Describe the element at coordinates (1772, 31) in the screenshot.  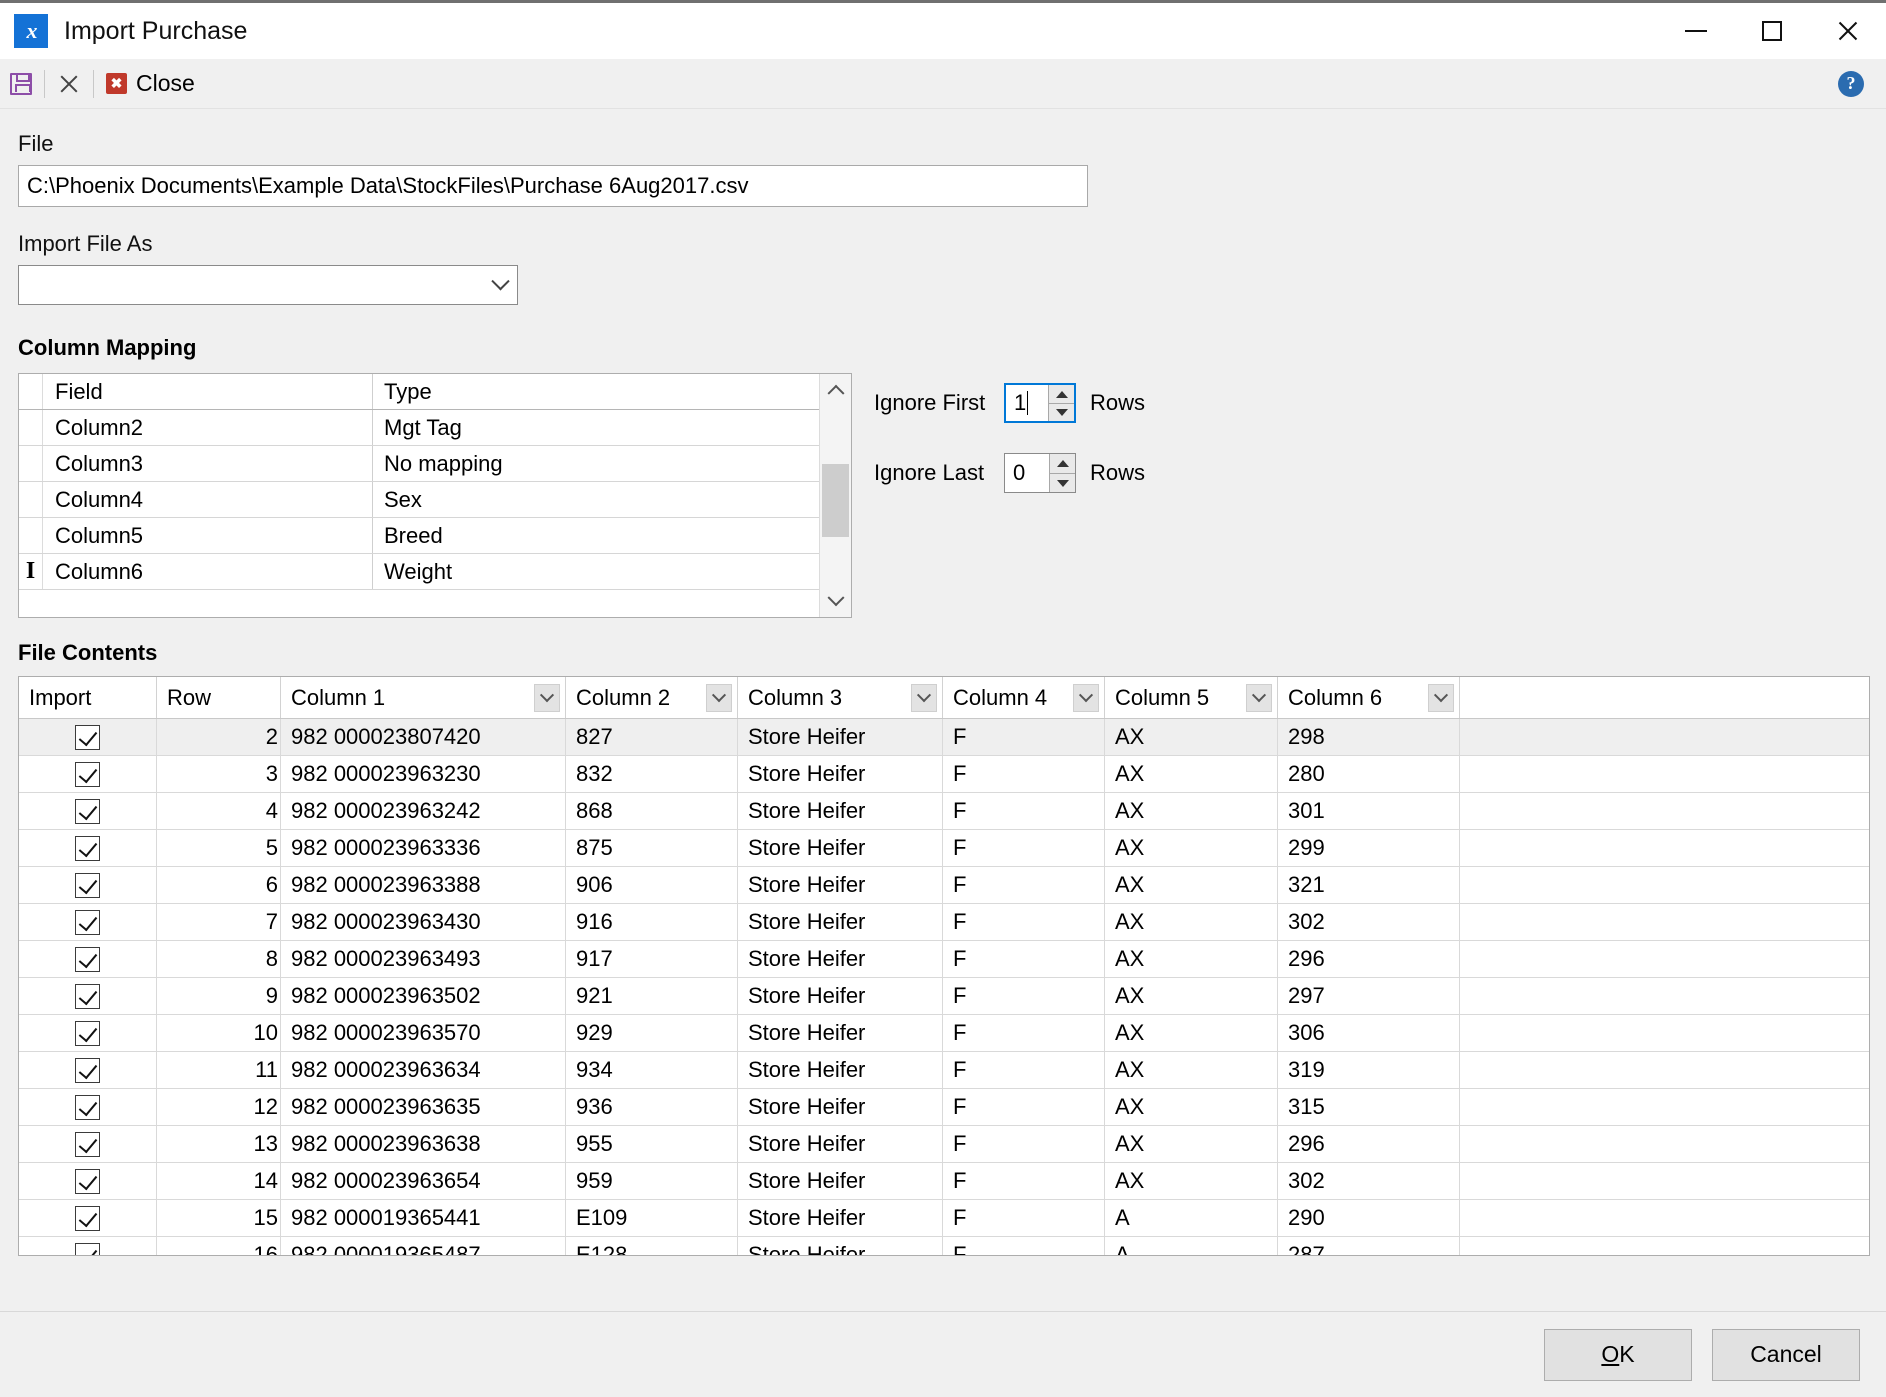
I see `maximize-button` at that location.